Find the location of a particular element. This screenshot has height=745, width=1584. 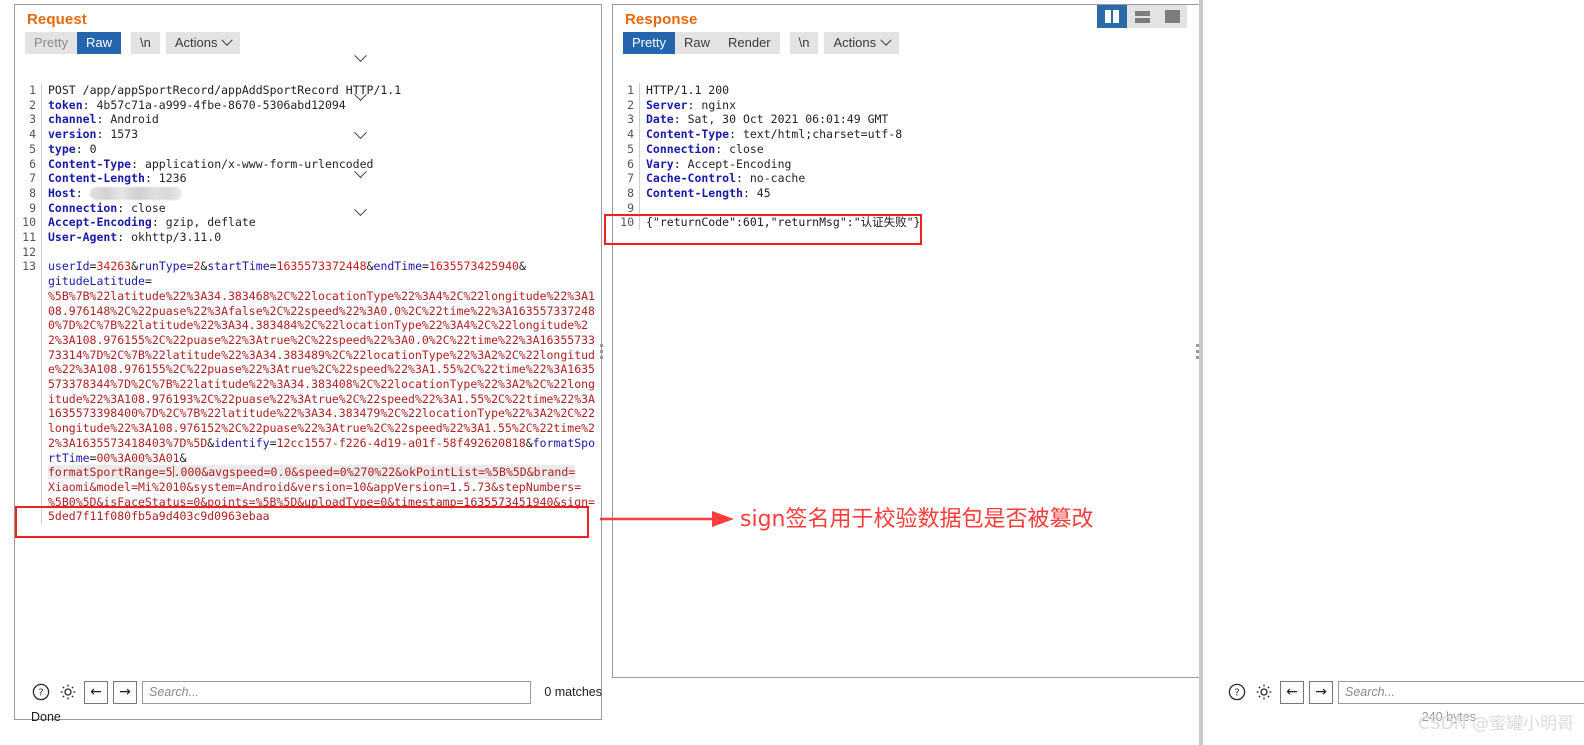

line-number: 6 is located at coordinates (630, 163).